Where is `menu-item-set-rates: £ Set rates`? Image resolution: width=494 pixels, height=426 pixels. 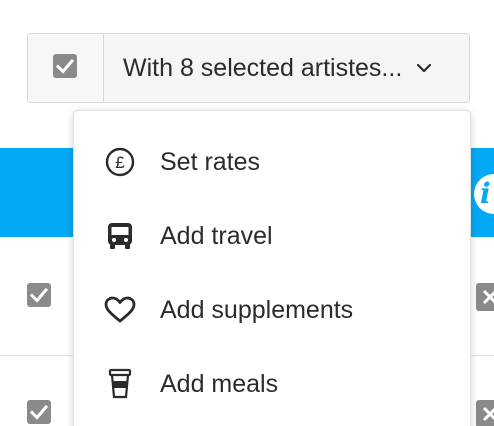 menu-item-set-rates: £ Set rates is located at coordinates (272, 162).